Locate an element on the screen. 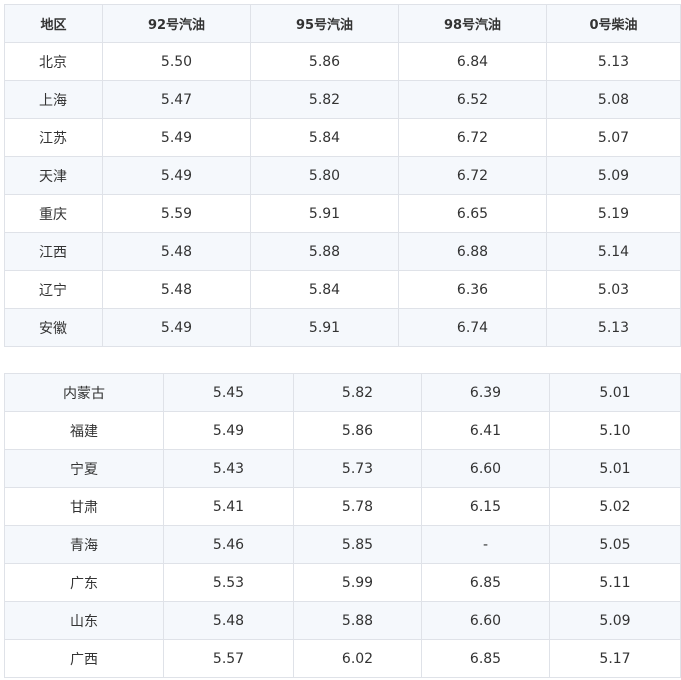 Image resolution: width=681 pixels, height=680 pixels. region-cell: 北京 is located at coordinates (53, 61).